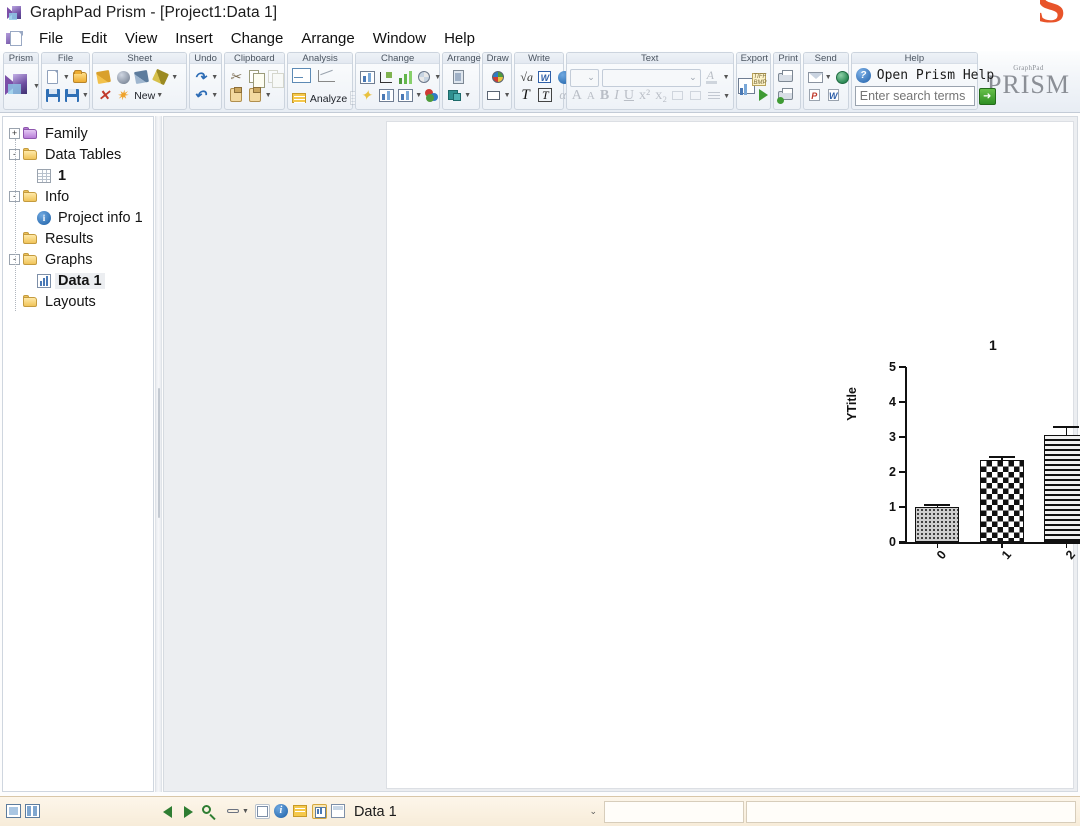 The height and width of the screenshot is (826, 1080). Describe the element at coordinates (432, 95) in the screenshot. I see `color-scheme-icon` at that location.